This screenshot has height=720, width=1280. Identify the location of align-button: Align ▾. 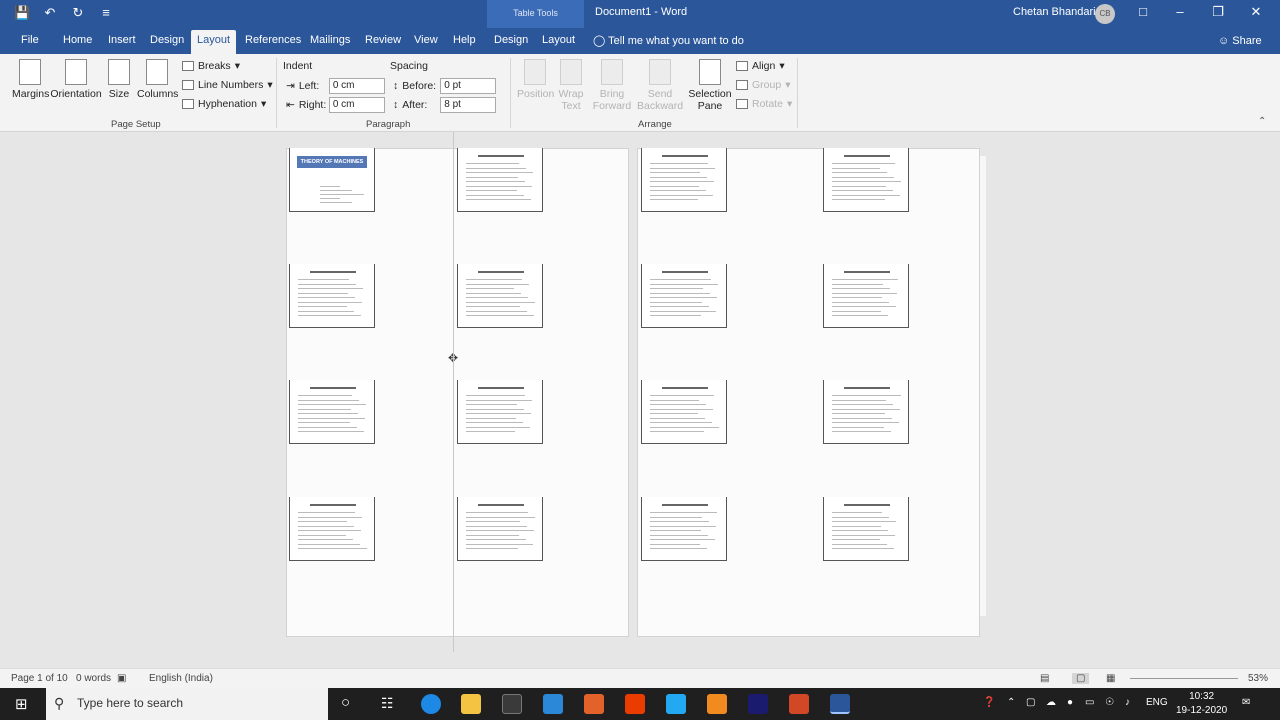
(760, 66).